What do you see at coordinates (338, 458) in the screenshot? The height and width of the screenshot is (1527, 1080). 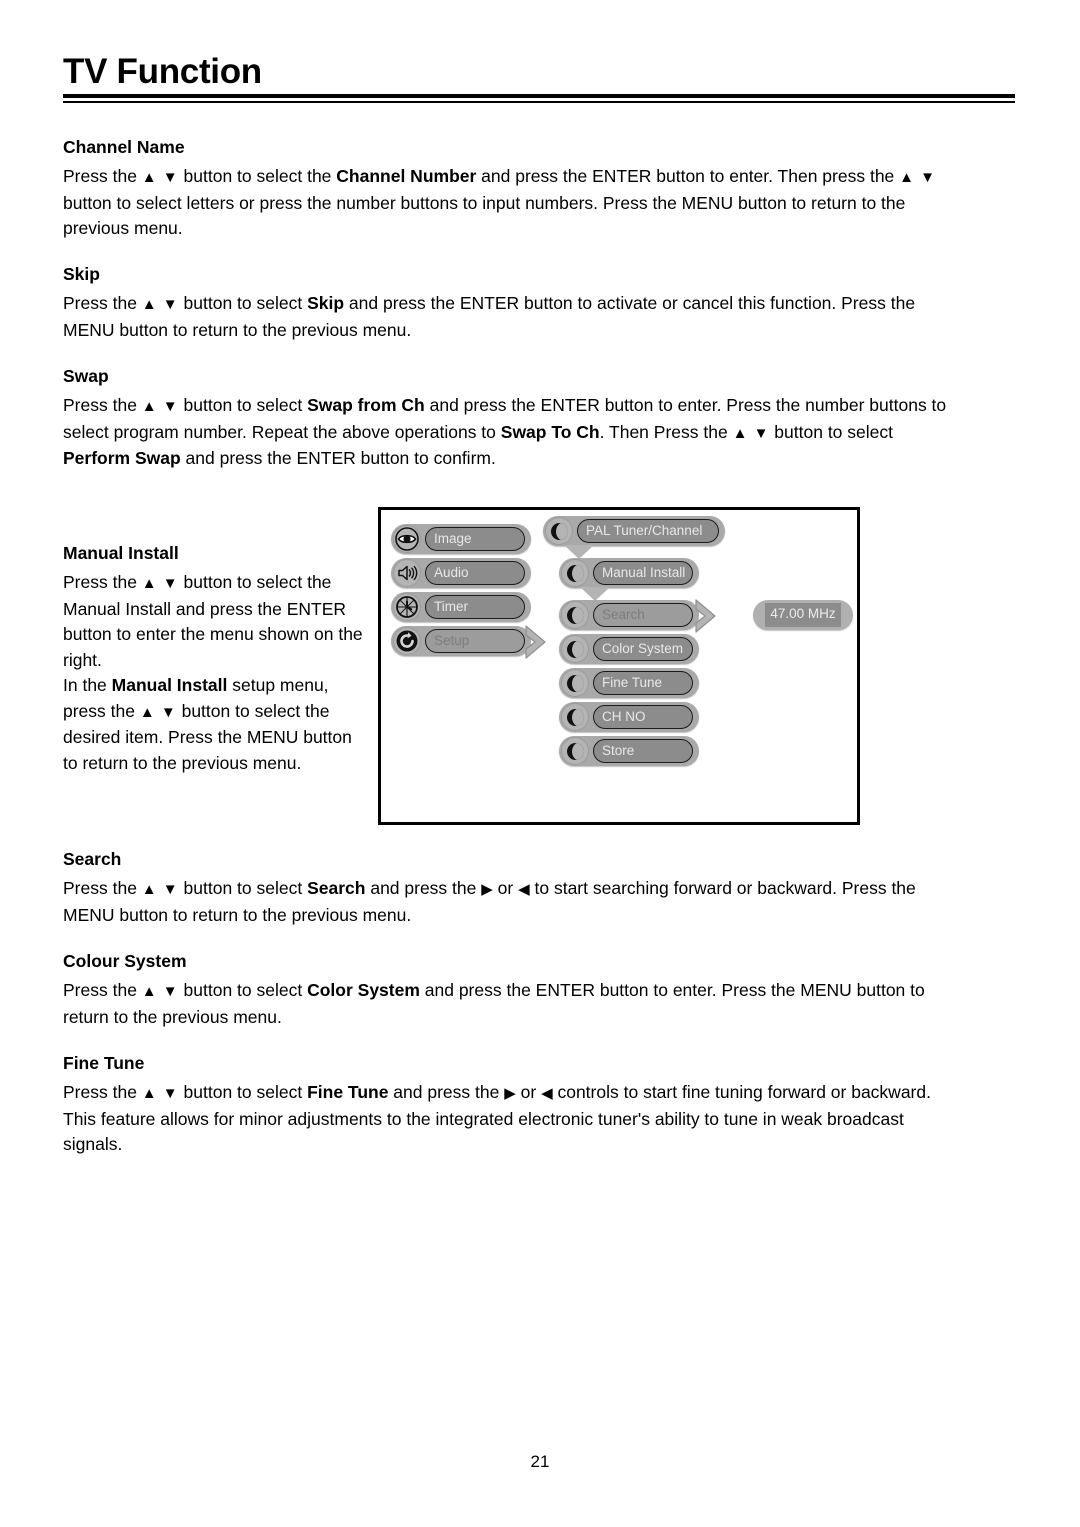 I see `body-text: and press the ENTER button to confirm.` at bounding box center [338, 458].